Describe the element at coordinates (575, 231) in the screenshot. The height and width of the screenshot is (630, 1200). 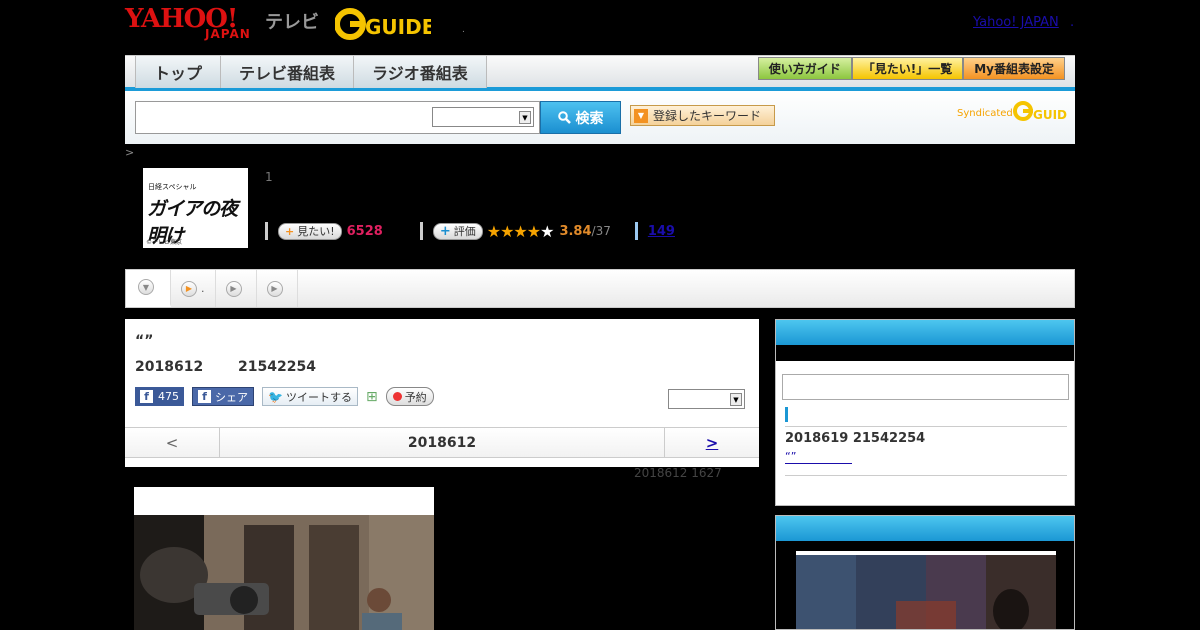
I see `rating-value: 3.84` at that location.